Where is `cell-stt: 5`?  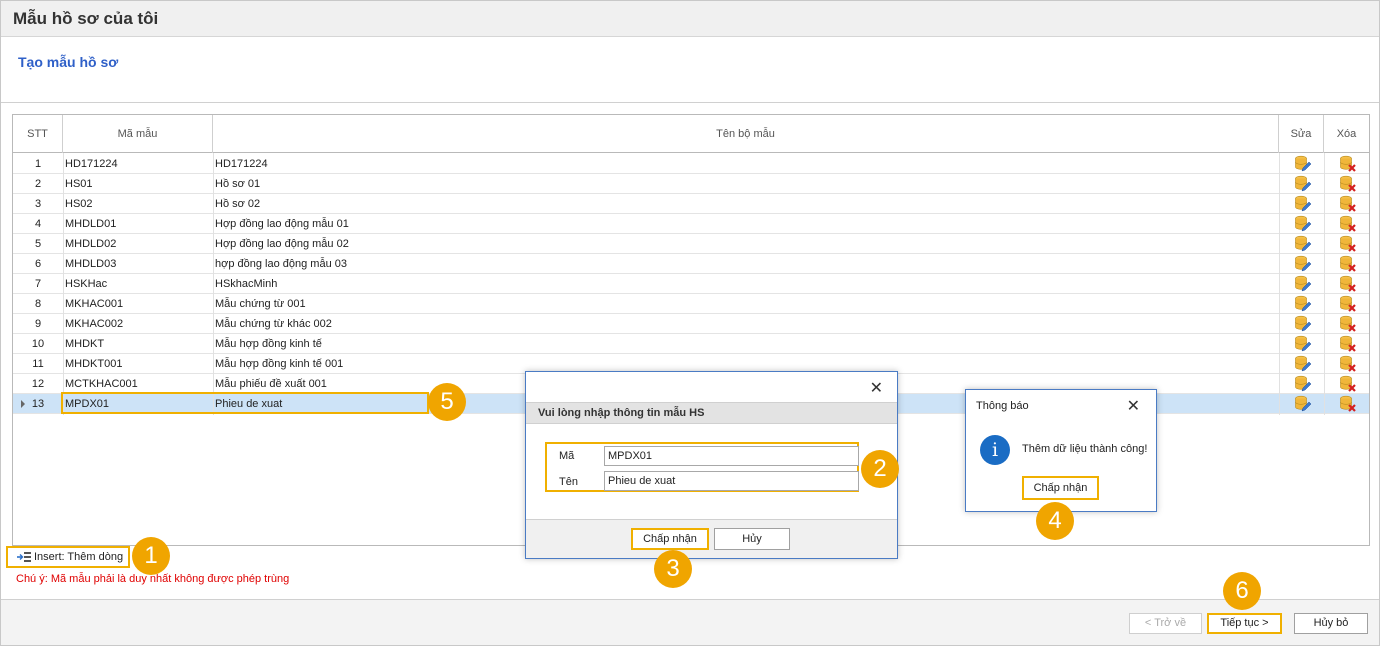 cell-stt: 5 is located at coordinates (38, 244).